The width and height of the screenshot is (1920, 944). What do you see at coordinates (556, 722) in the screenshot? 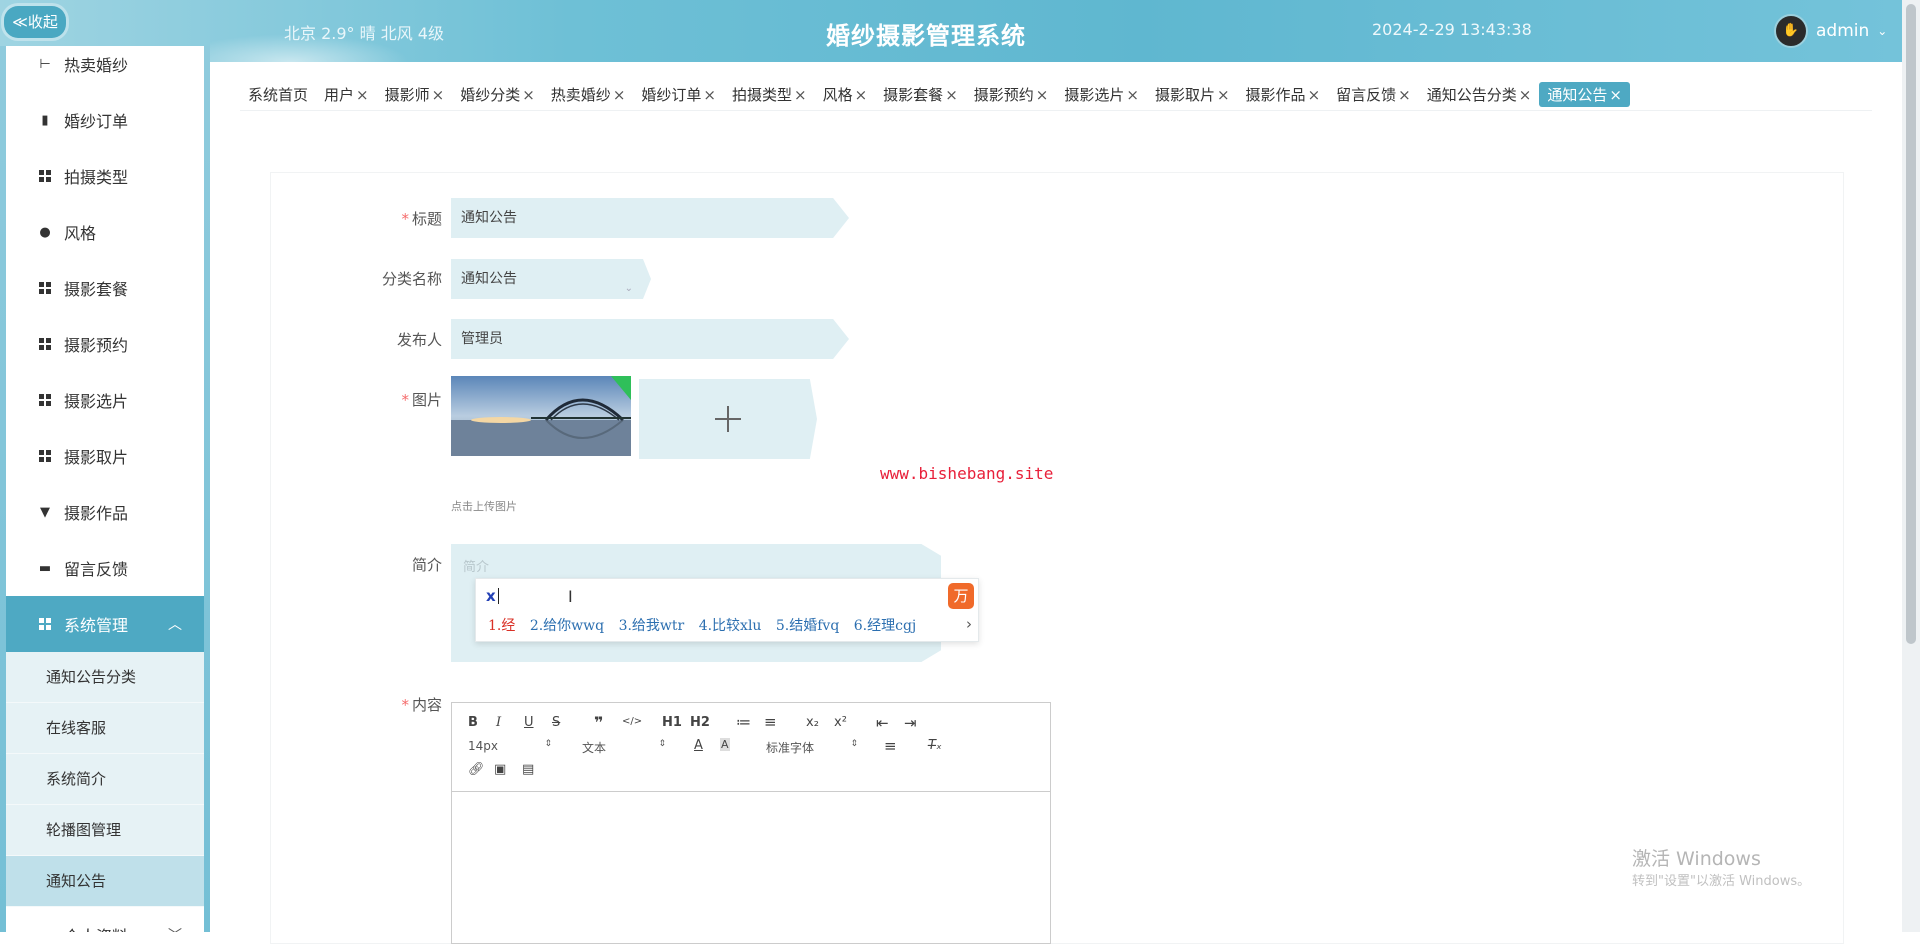
I see `strike-button: S` at bounding box center [556, 722].